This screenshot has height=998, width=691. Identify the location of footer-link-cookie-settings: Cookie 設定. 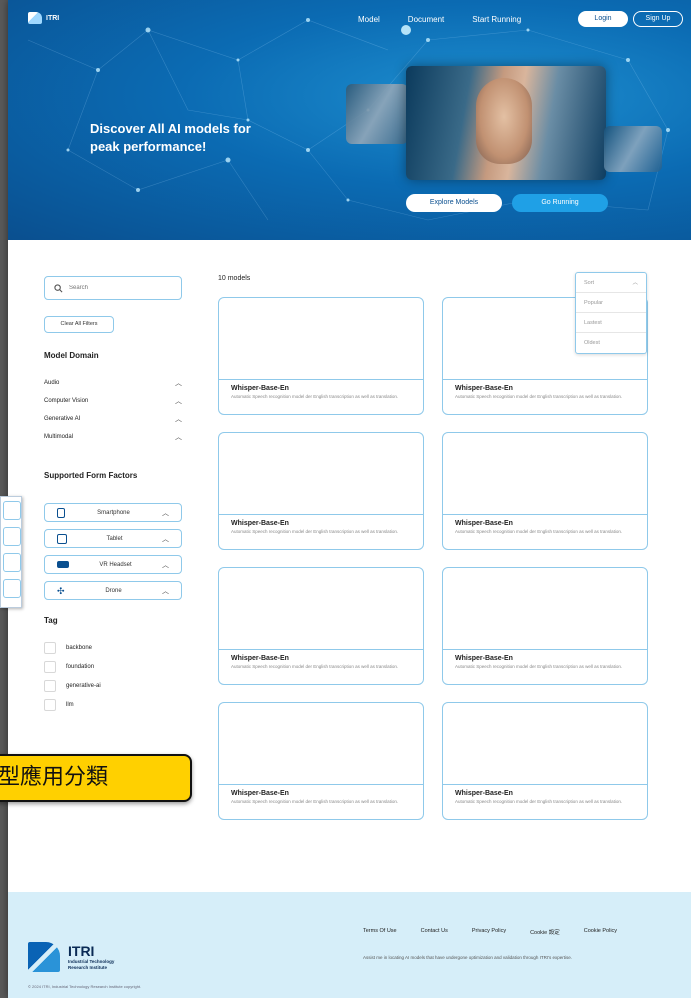
(545, 932).